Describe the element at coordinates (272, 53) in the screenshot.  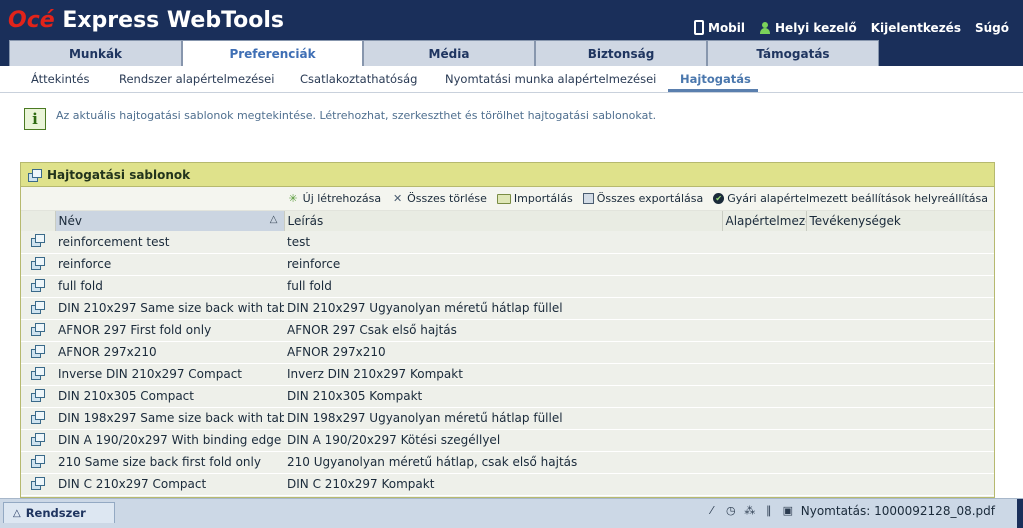
I see `tab-preferenciak: Preferenciák` at that location.